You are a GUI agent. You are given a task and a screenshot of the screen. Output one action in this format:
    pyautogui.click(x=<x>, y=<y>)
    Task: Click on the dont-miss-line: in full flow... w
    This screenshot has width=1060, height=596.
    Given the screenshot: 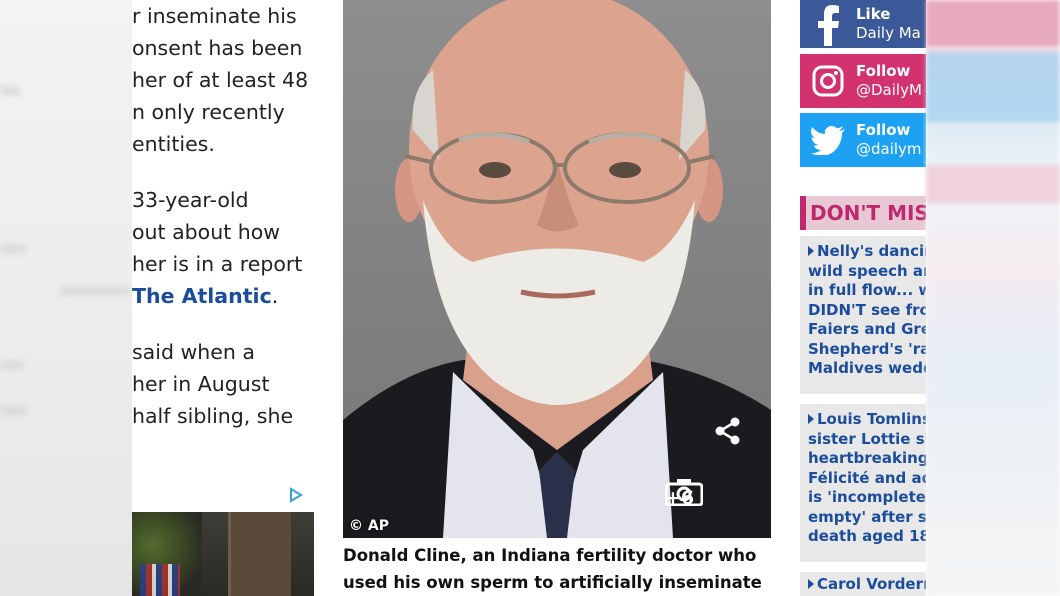 What is the action you would take?
    pyautogui.click(x=867, y=290)
    